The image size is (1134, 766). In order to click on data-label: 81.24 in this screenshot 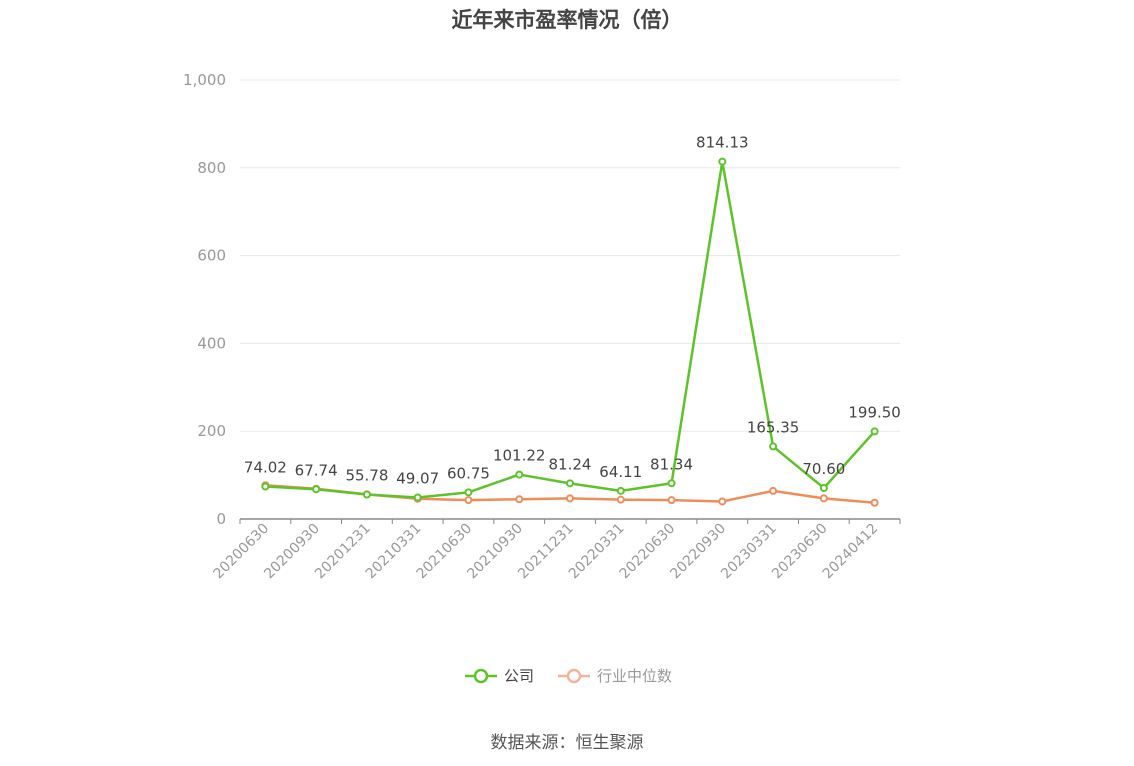, I will do `click(570, 464)`.